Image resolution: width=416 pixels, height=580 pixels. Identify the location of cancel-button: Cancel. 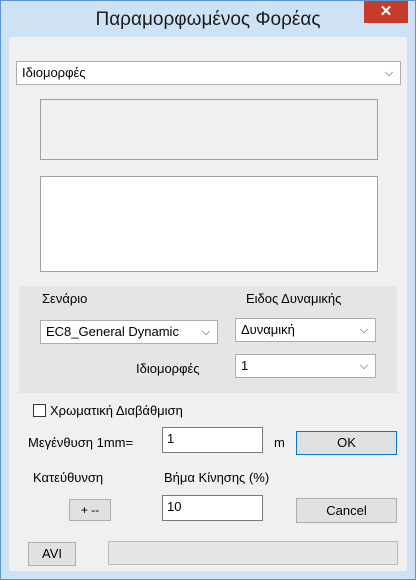
(346, 510).